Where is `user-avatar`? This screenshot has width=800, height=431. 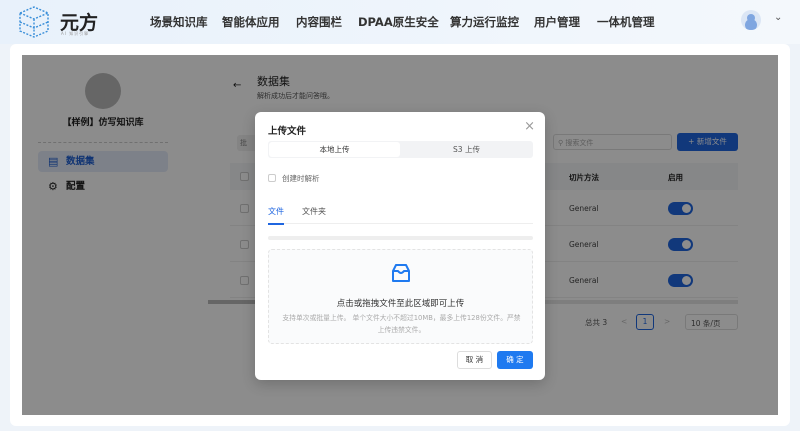 user-avatar is located at coordinates (751, 20).